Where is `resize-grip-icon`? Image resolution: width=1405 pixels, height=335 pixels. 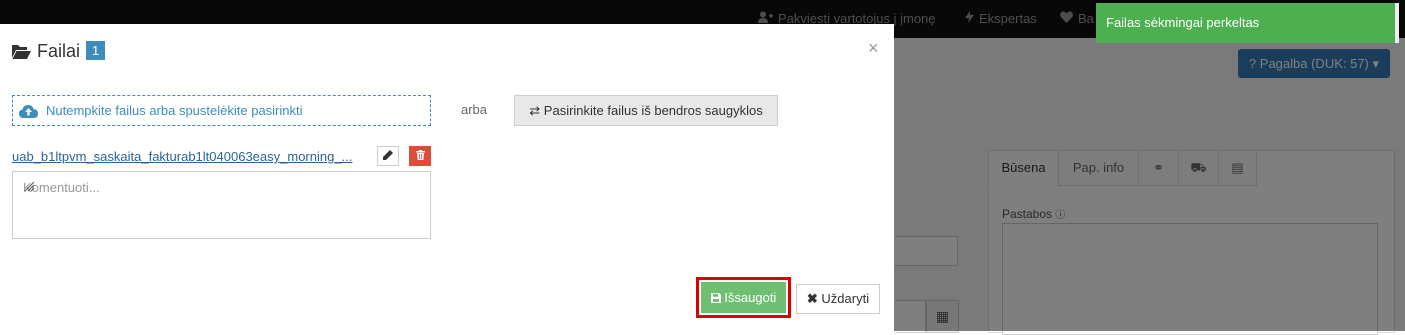
resize-grip-icon is located at coordinates (226, 208).